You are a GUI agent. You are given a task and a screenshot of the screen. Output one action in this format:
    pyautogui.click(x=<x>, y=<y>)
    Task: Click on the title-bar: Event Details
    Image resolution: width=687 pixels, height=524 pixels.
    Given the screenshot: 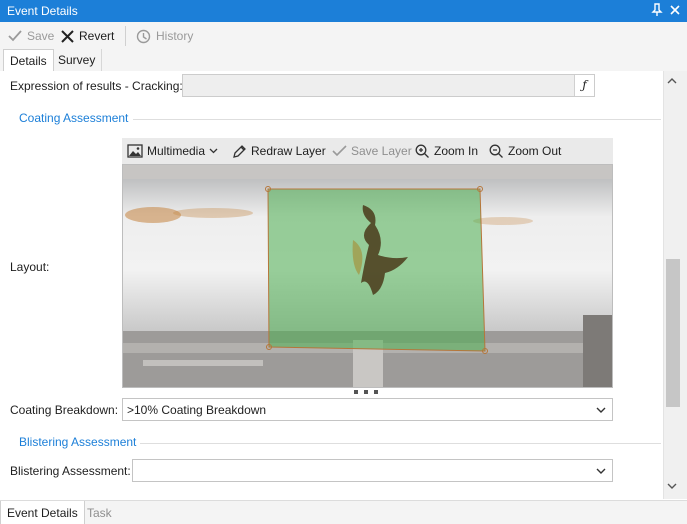 What is the action you would take?
    pyautogui.click(x=343, y=11)
    